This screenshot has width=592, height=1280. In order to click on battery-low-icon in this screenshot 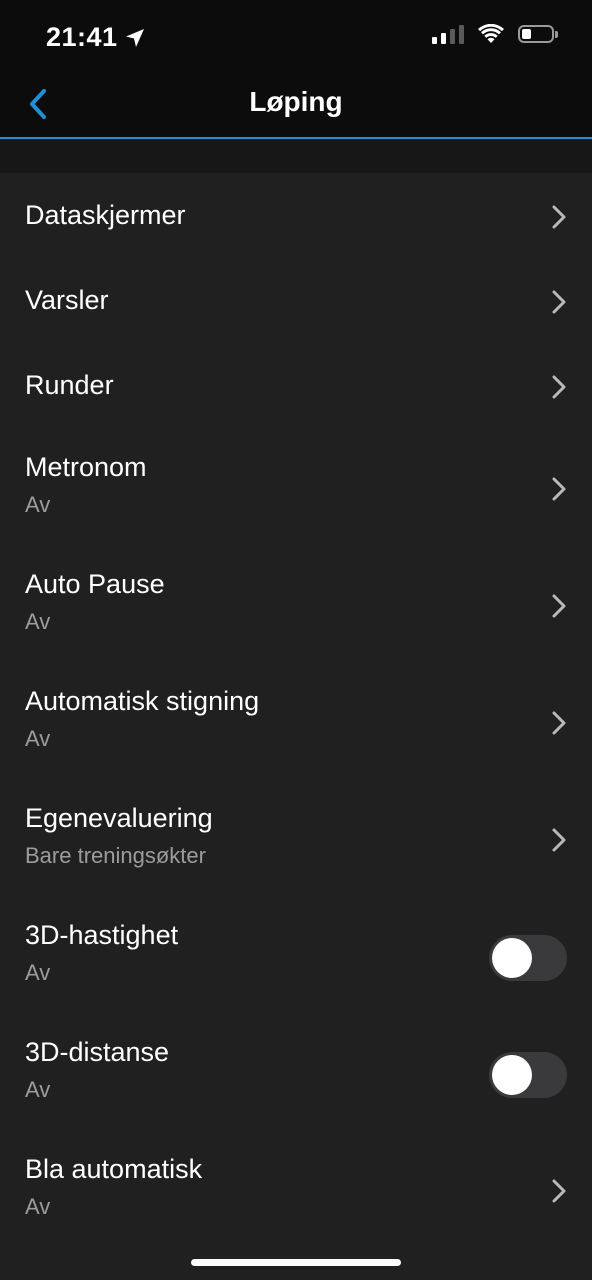, I will do `click(538, 34)`.